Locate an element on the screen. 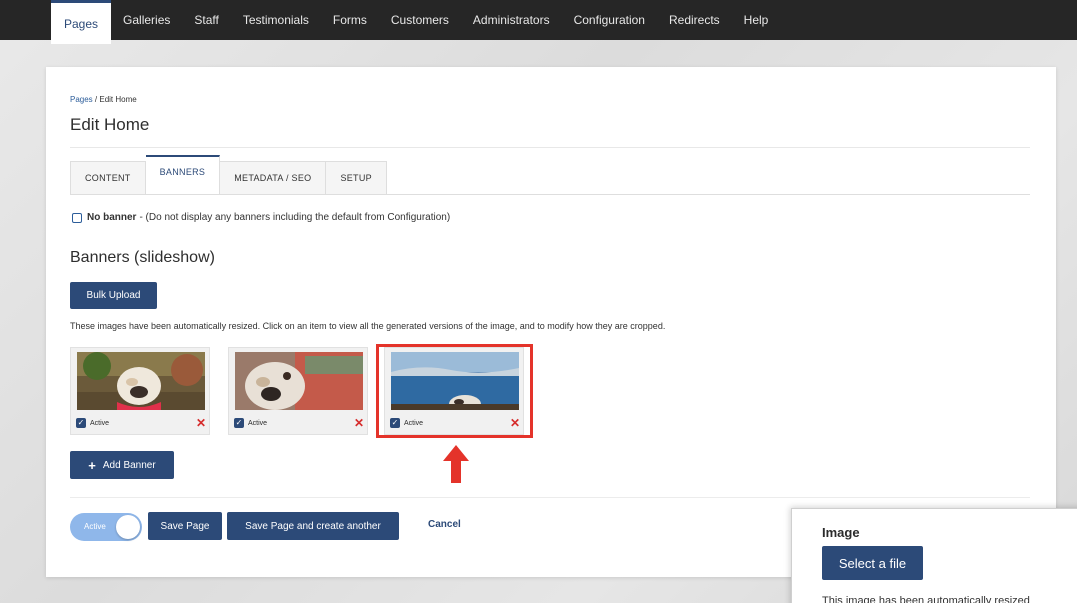 This screenshot has width=1077, height=603. toggle-label: Active is located at coordinates (95, 526).